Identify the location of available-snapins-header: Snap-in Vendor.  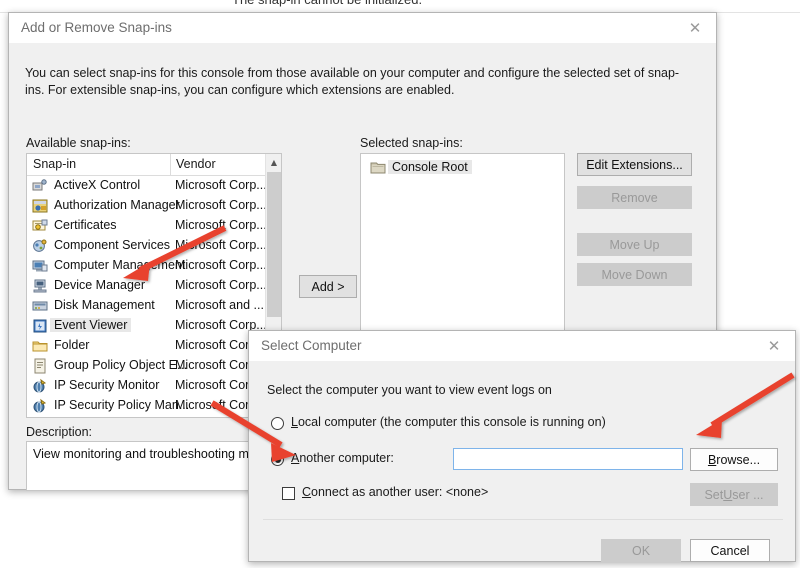
(154, 165).